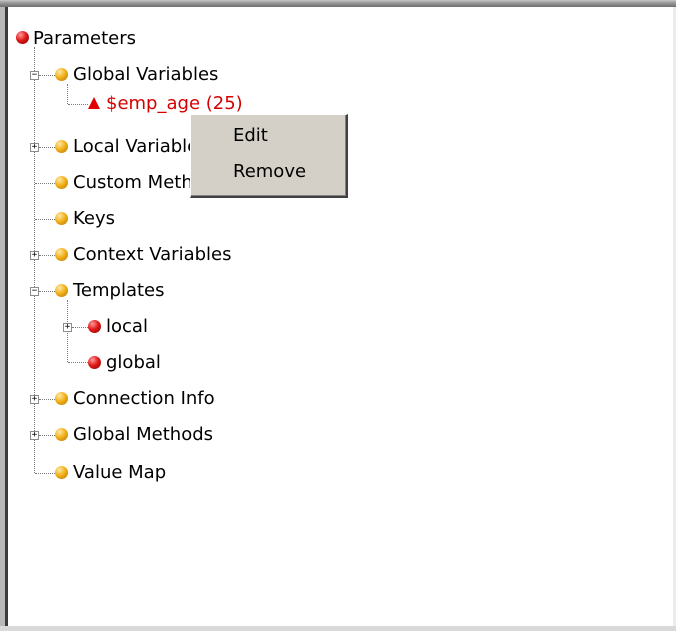  I want to click on tree-node-parameters: Parameters, so click(84, 39).